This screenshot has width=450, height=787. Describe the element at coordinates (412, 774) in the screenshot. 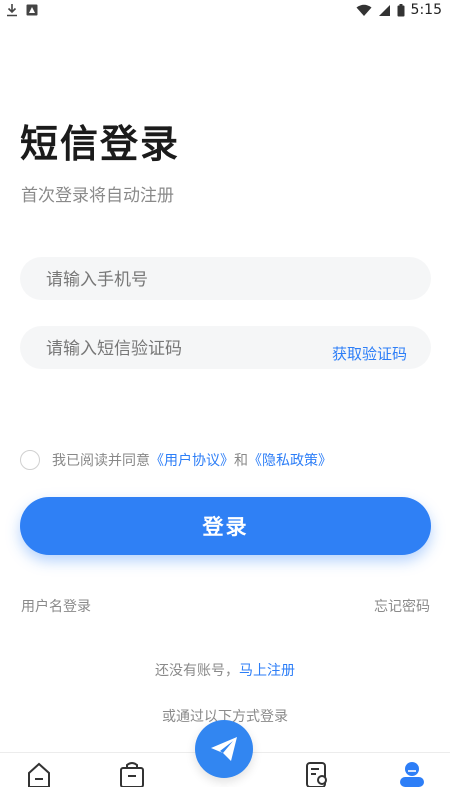

I see `user-icon` at that location.